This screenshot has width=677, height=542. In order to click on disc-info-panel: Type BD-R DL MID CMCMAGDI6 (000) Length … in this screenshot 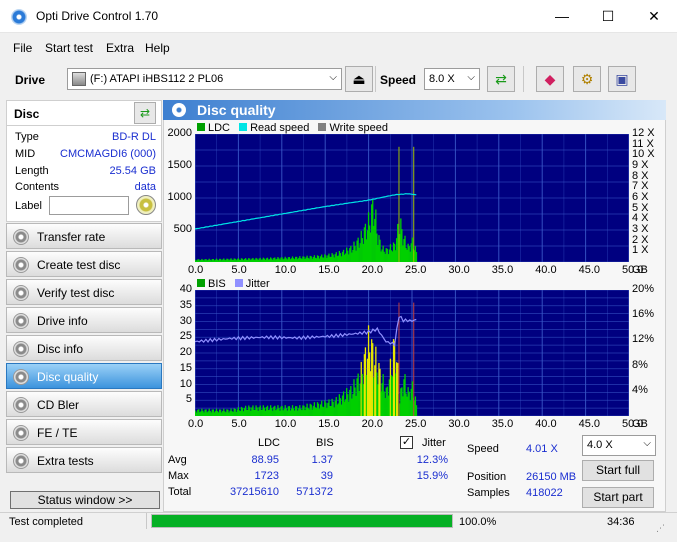, I will do `click(84, 174)`.